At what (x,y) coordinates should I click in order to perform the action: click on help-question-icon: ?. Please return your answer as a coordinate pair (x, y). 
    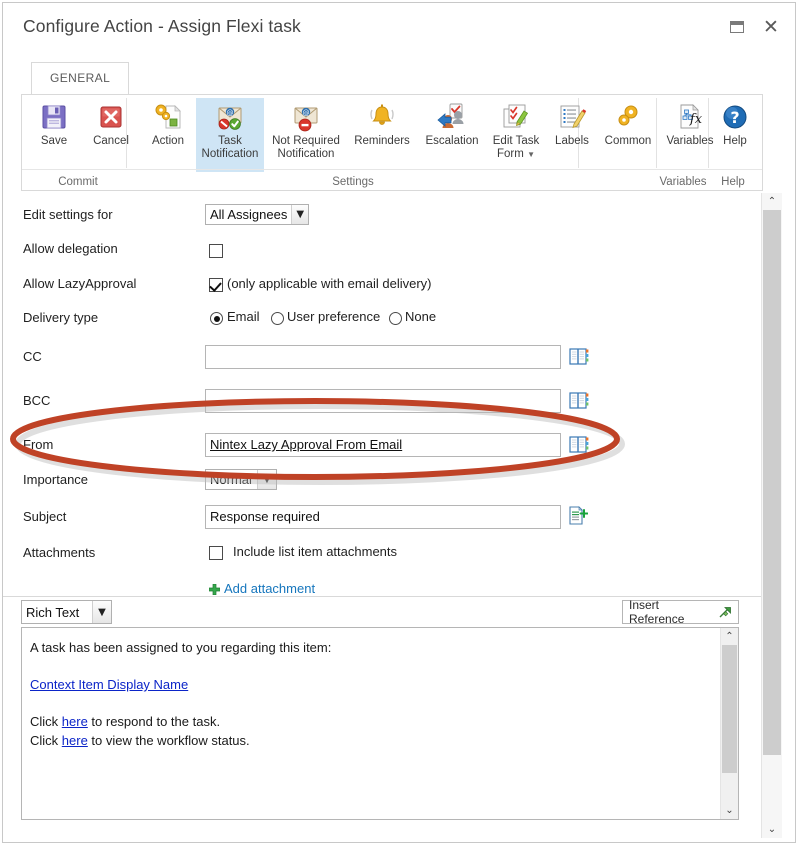
    Looking at the image, I should click on (735, 117).